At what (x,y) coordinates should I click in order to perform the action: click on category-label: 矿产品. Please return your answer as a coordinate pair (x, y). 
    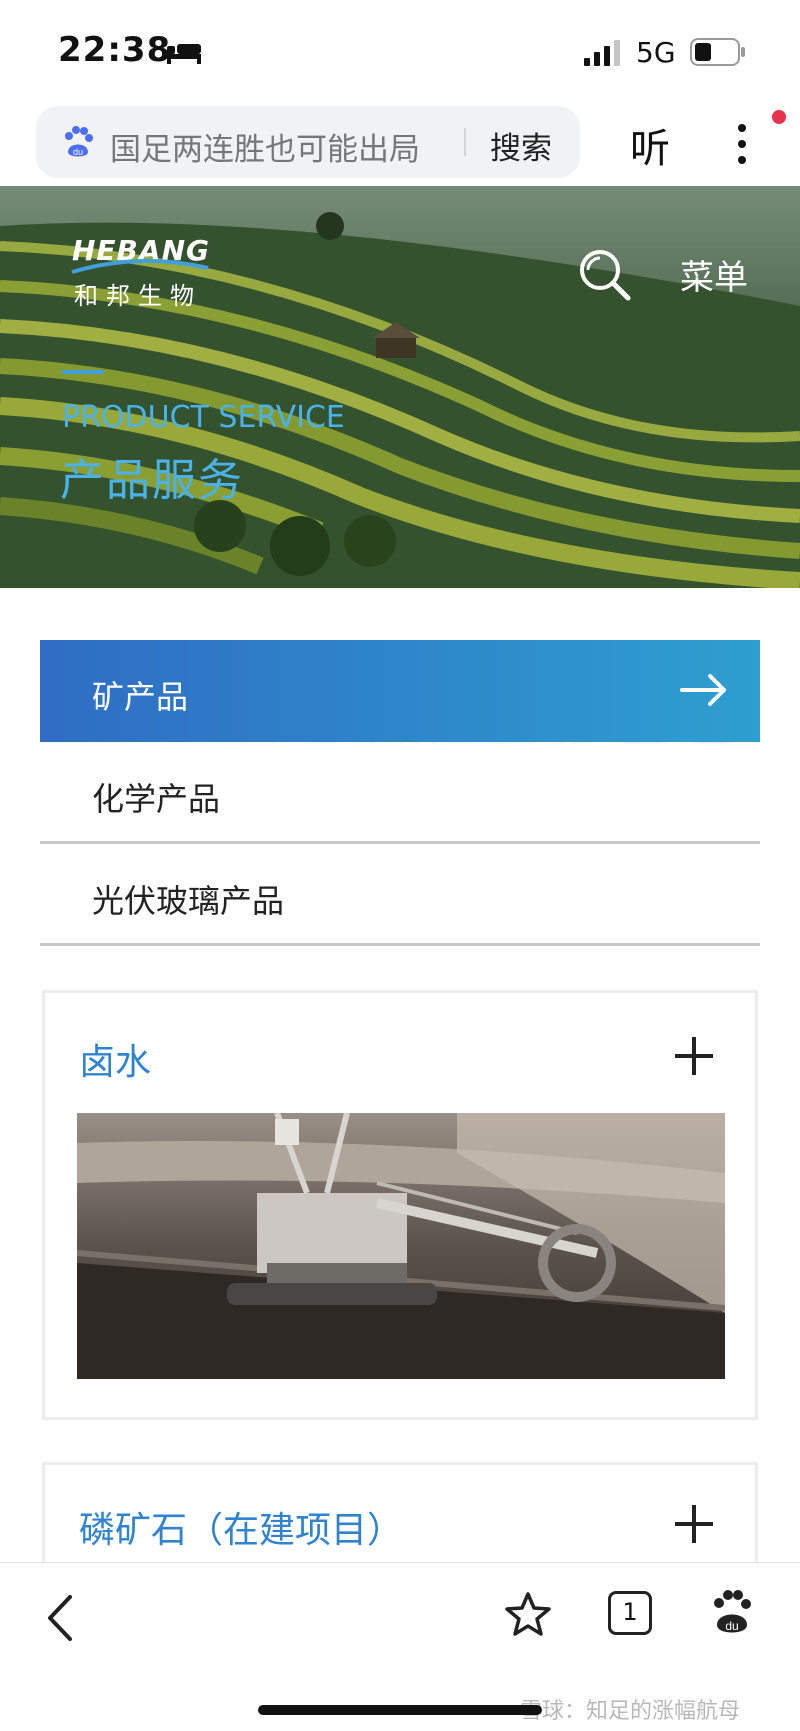
    Looking at the image, I should click on (140, 697).